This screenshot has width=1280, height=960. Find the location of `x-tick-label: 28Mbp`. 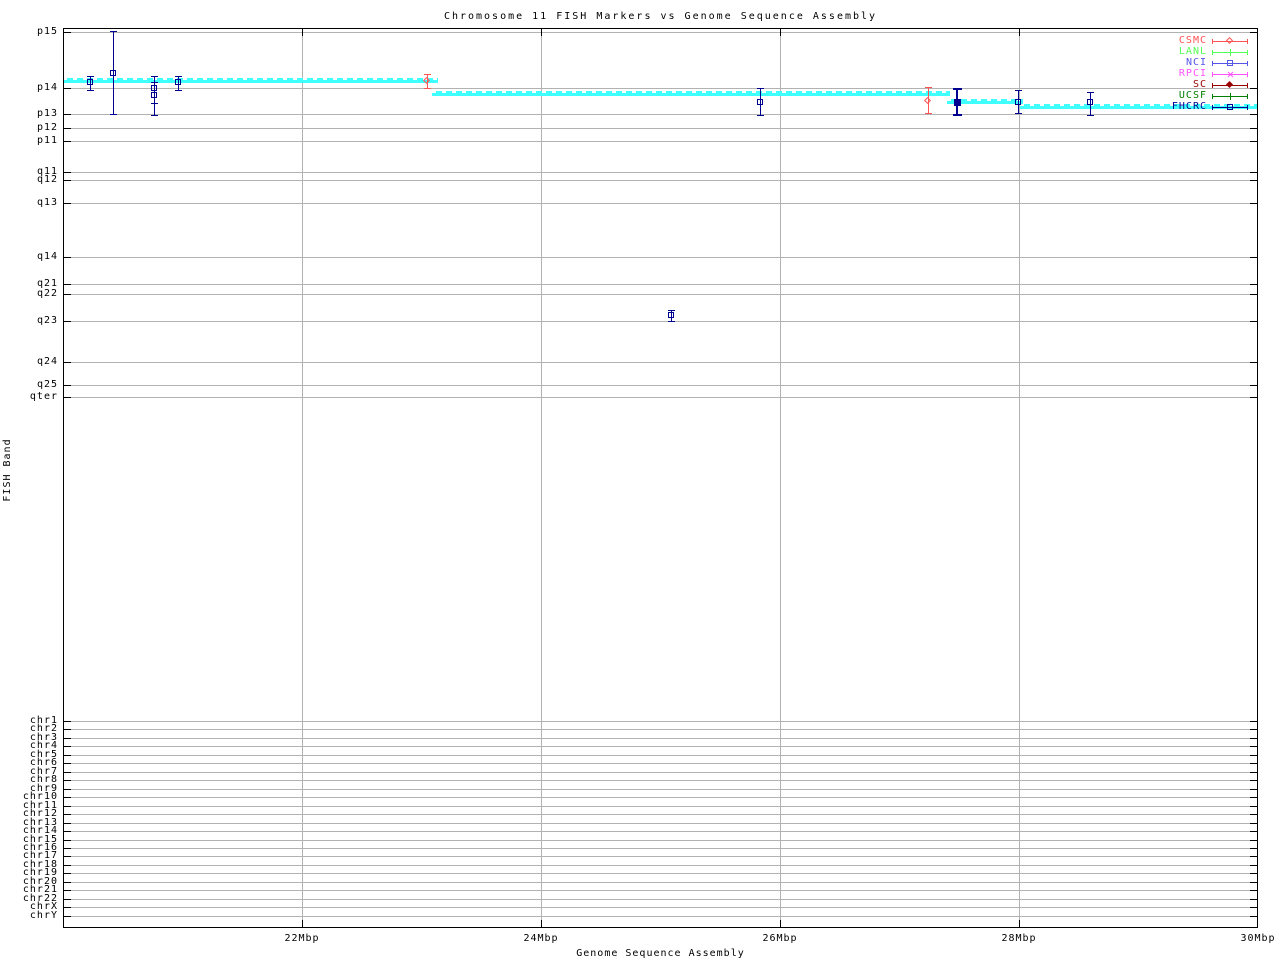

x-tick-label: 28Mbp is located at coordinates (1019, 938).